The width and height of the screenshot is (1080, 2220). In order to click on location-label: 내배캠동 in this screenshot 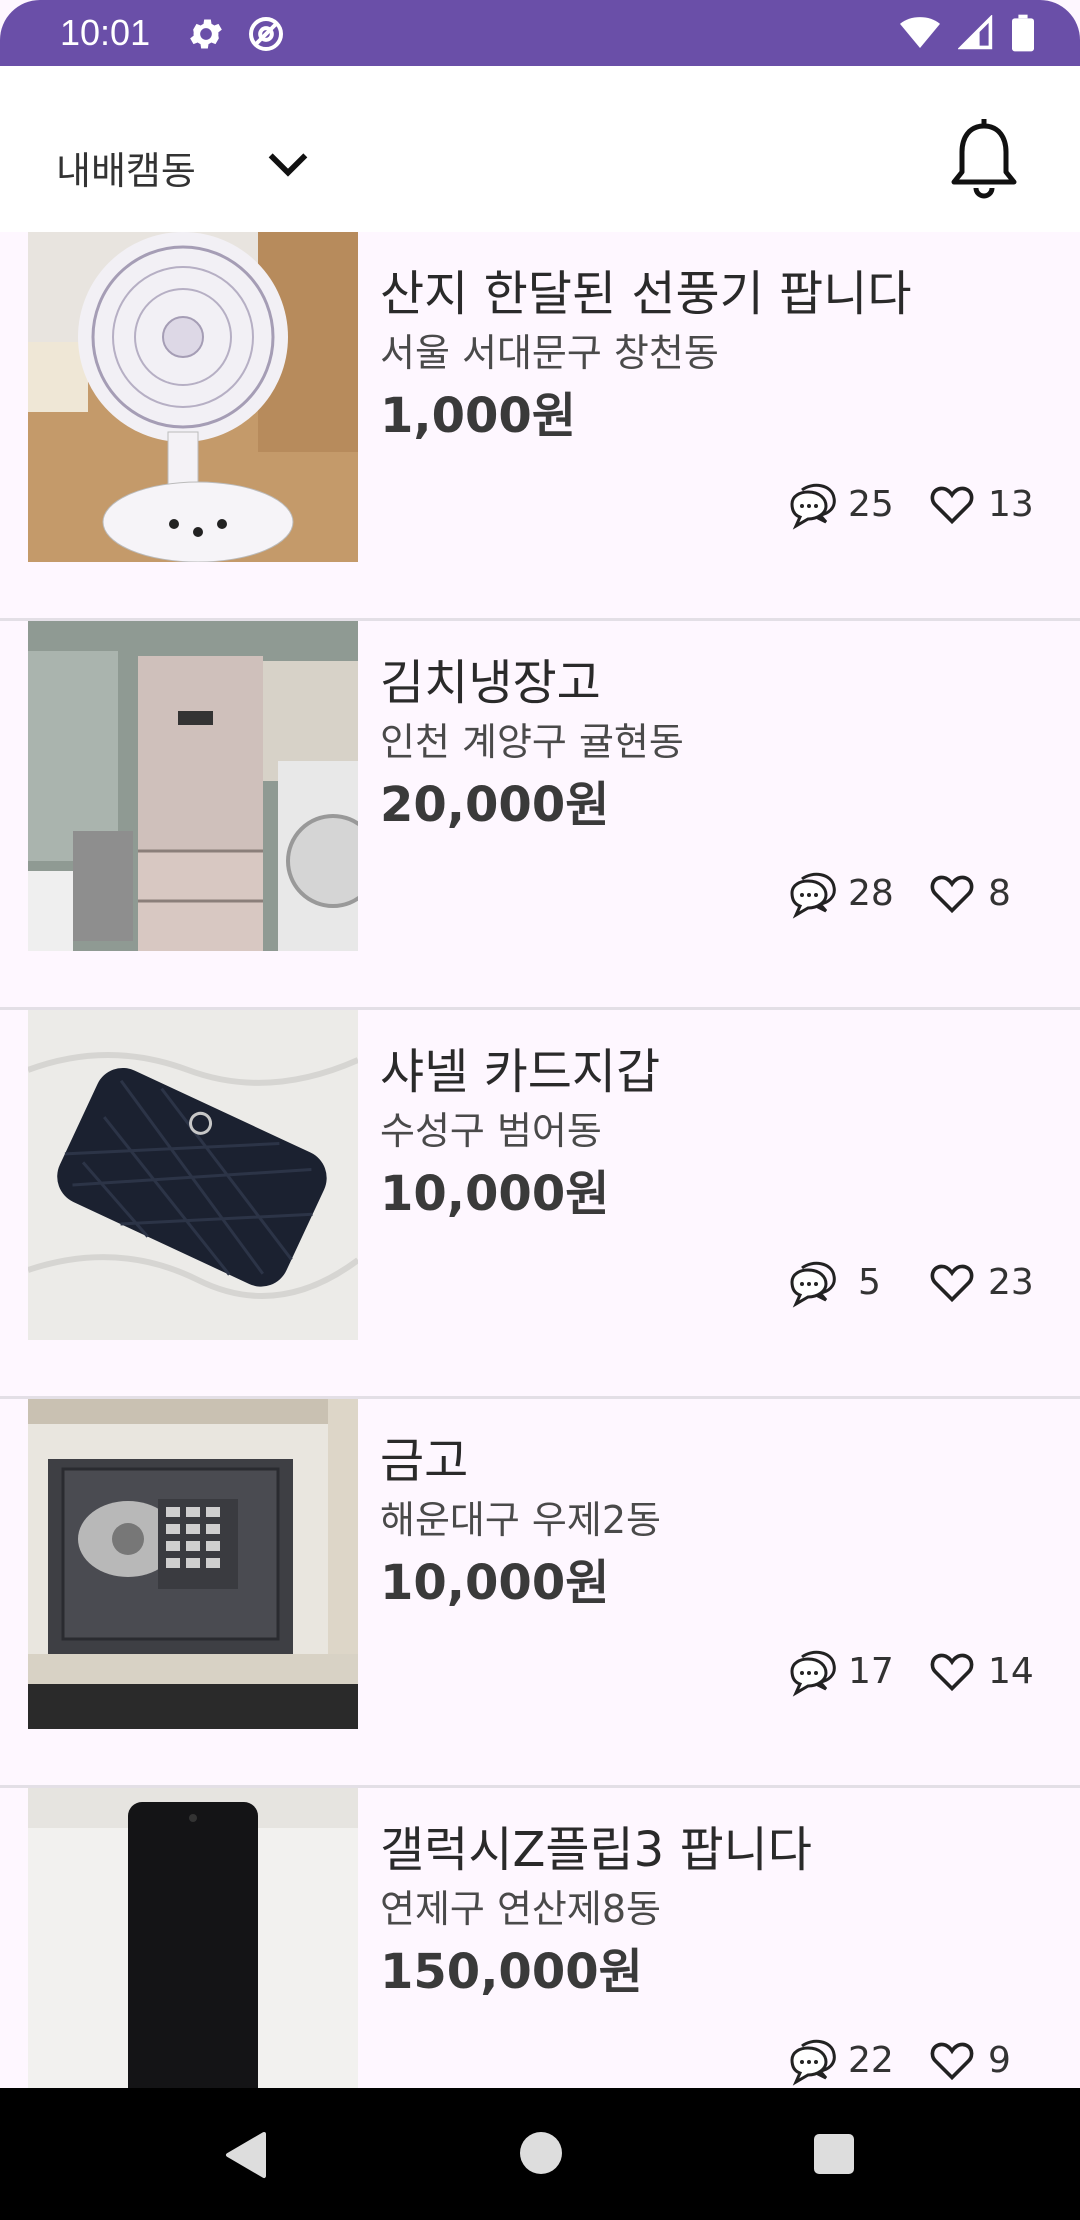, I will do `click(126, 167)`.